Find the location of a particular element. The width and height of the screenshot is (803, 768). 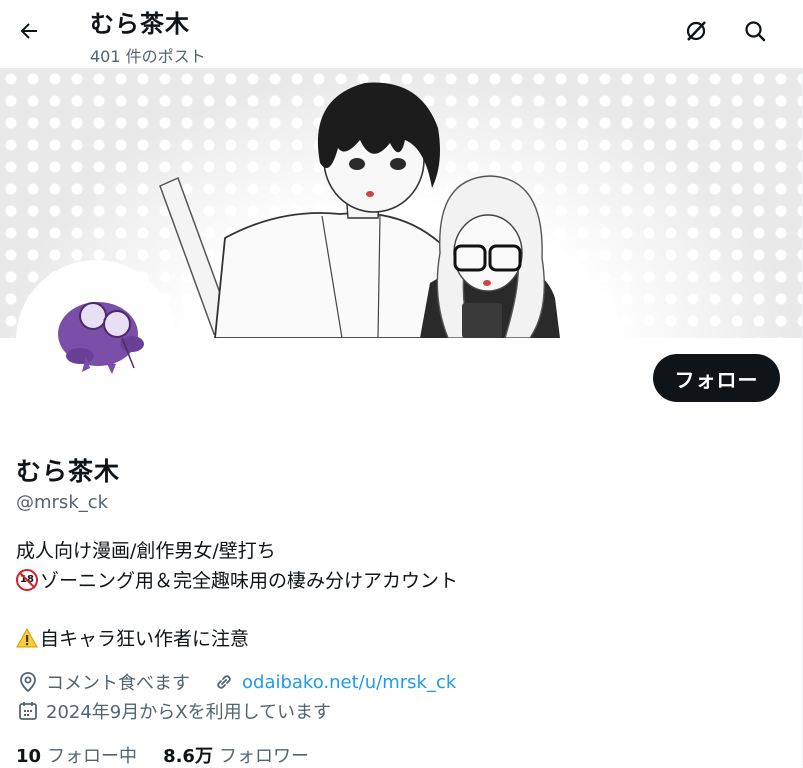

profile-meta-row-1: コメント食べます odaibako.net/u/mrsk_ck is located at coordinates (236, 682).